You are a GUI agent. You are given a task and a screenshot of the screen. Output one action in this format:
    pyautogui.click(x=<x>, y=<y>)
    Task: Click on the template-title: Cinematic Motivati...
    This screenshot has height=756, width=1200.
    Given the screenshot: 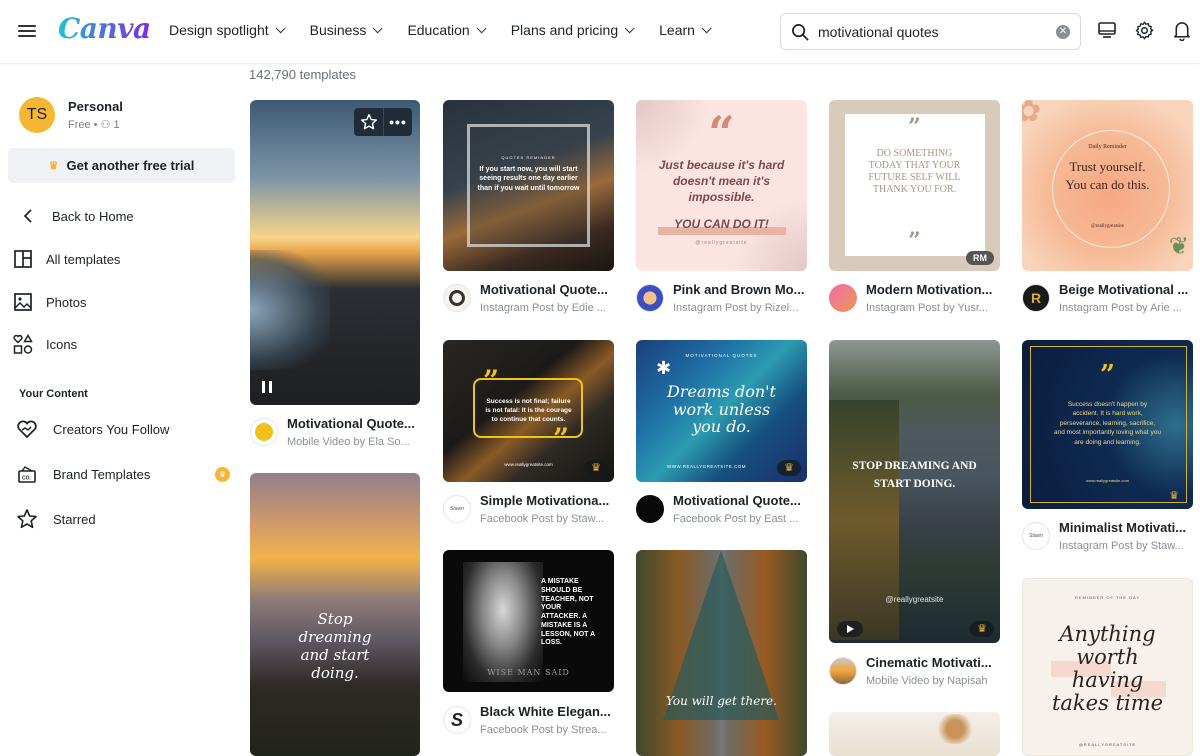 What is the action you would take?
    pyautogui.click(x=929, y=662)
    